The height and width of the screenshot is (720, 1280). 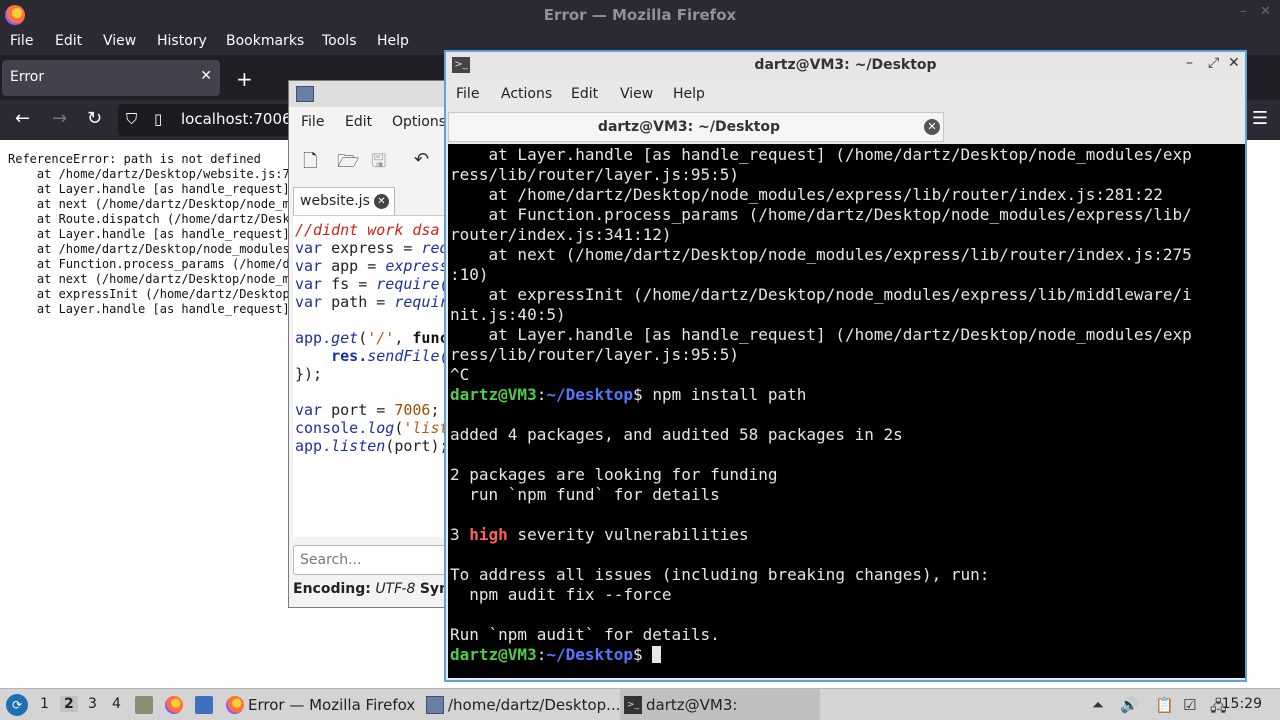 I want to click on command-text: npm install path, so click(x=729, y=394).